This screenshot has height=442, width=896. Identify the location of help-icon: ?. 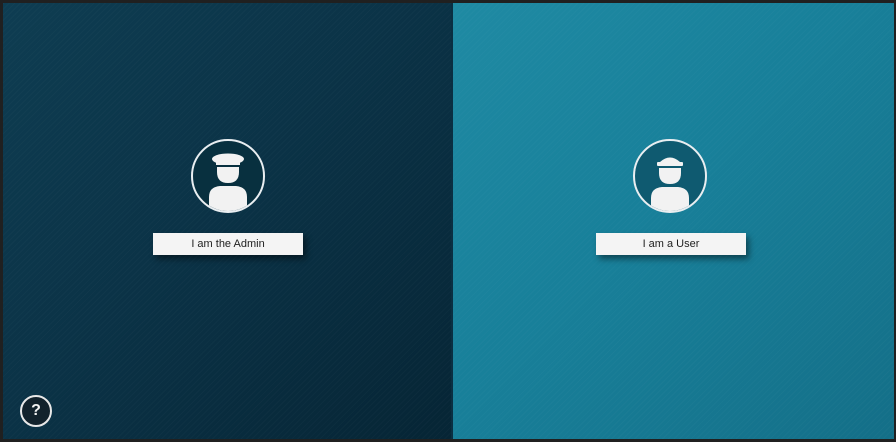
(36, 411).